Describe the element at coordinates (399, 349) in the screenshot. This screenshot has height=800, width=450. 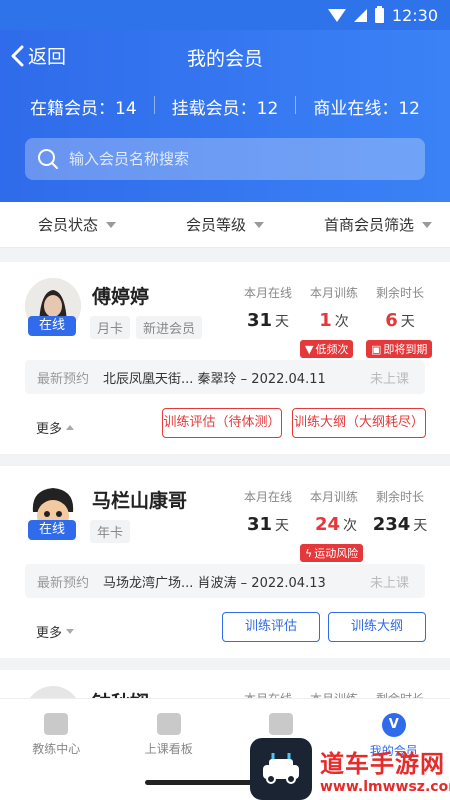
I see `warning-badge: ▣ 即将到期` at that location.